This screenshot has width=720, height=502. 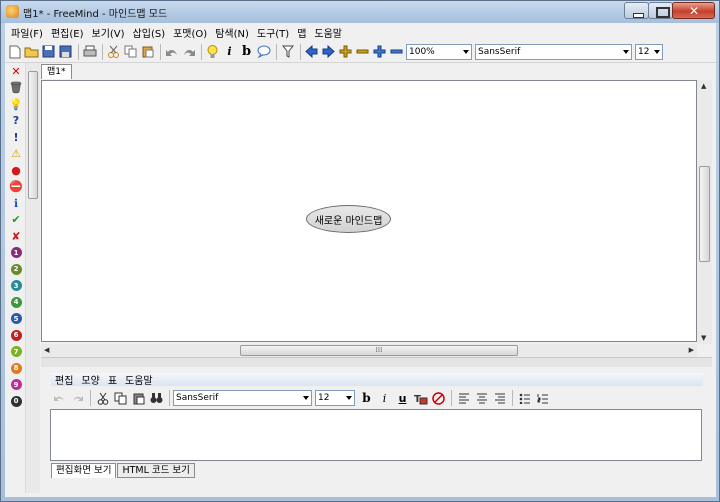 I want to click on icon-toolbar: ✕ 🗑 💡?! ⚠ ● ⛔ ℹ ✔ ✘ 1 2 3 4 5 6 7 8 9 0, so click(x=15, y=280).